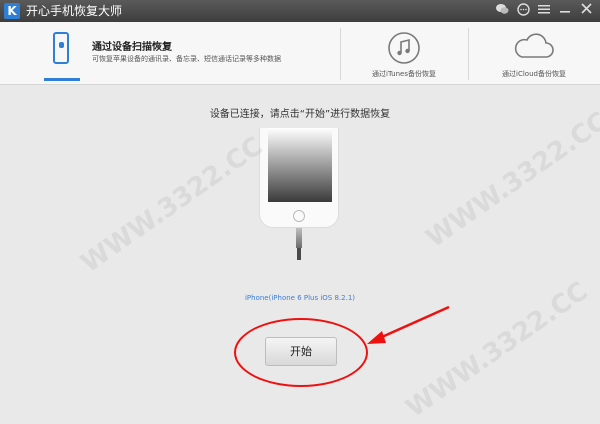  Describe the element at coordinates (586, 11) in the screenshot. I see `close-icon` at that location.